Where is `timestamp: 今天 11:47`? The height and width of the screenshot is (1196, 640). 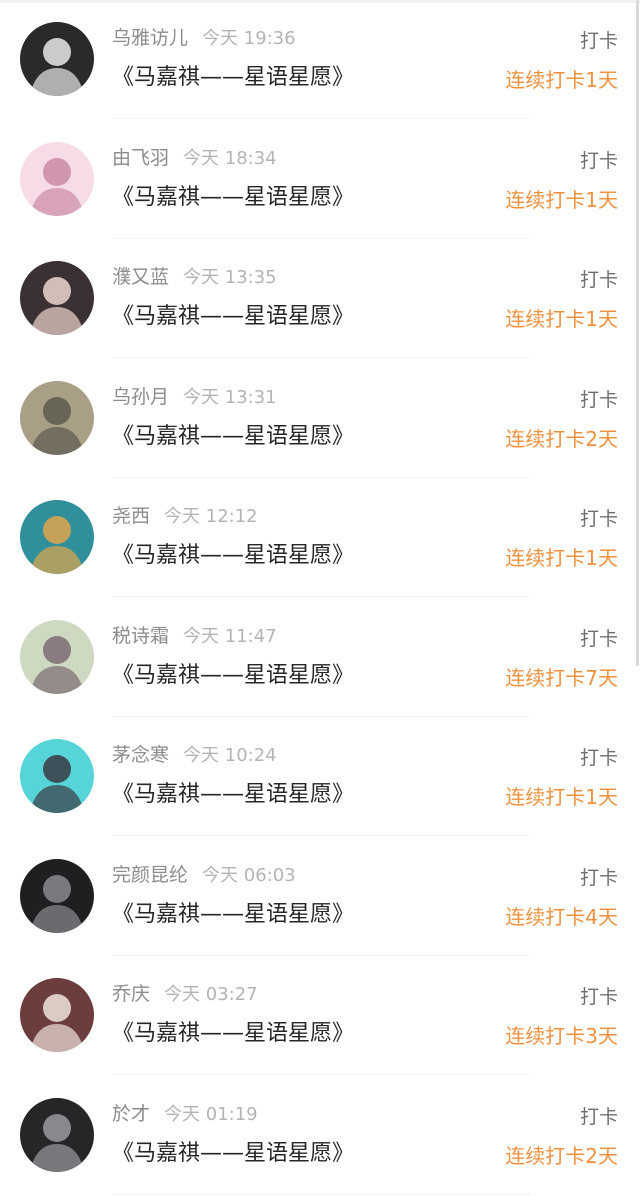
timestamp: 今天 11:47 is located at coordinates (230, 636).